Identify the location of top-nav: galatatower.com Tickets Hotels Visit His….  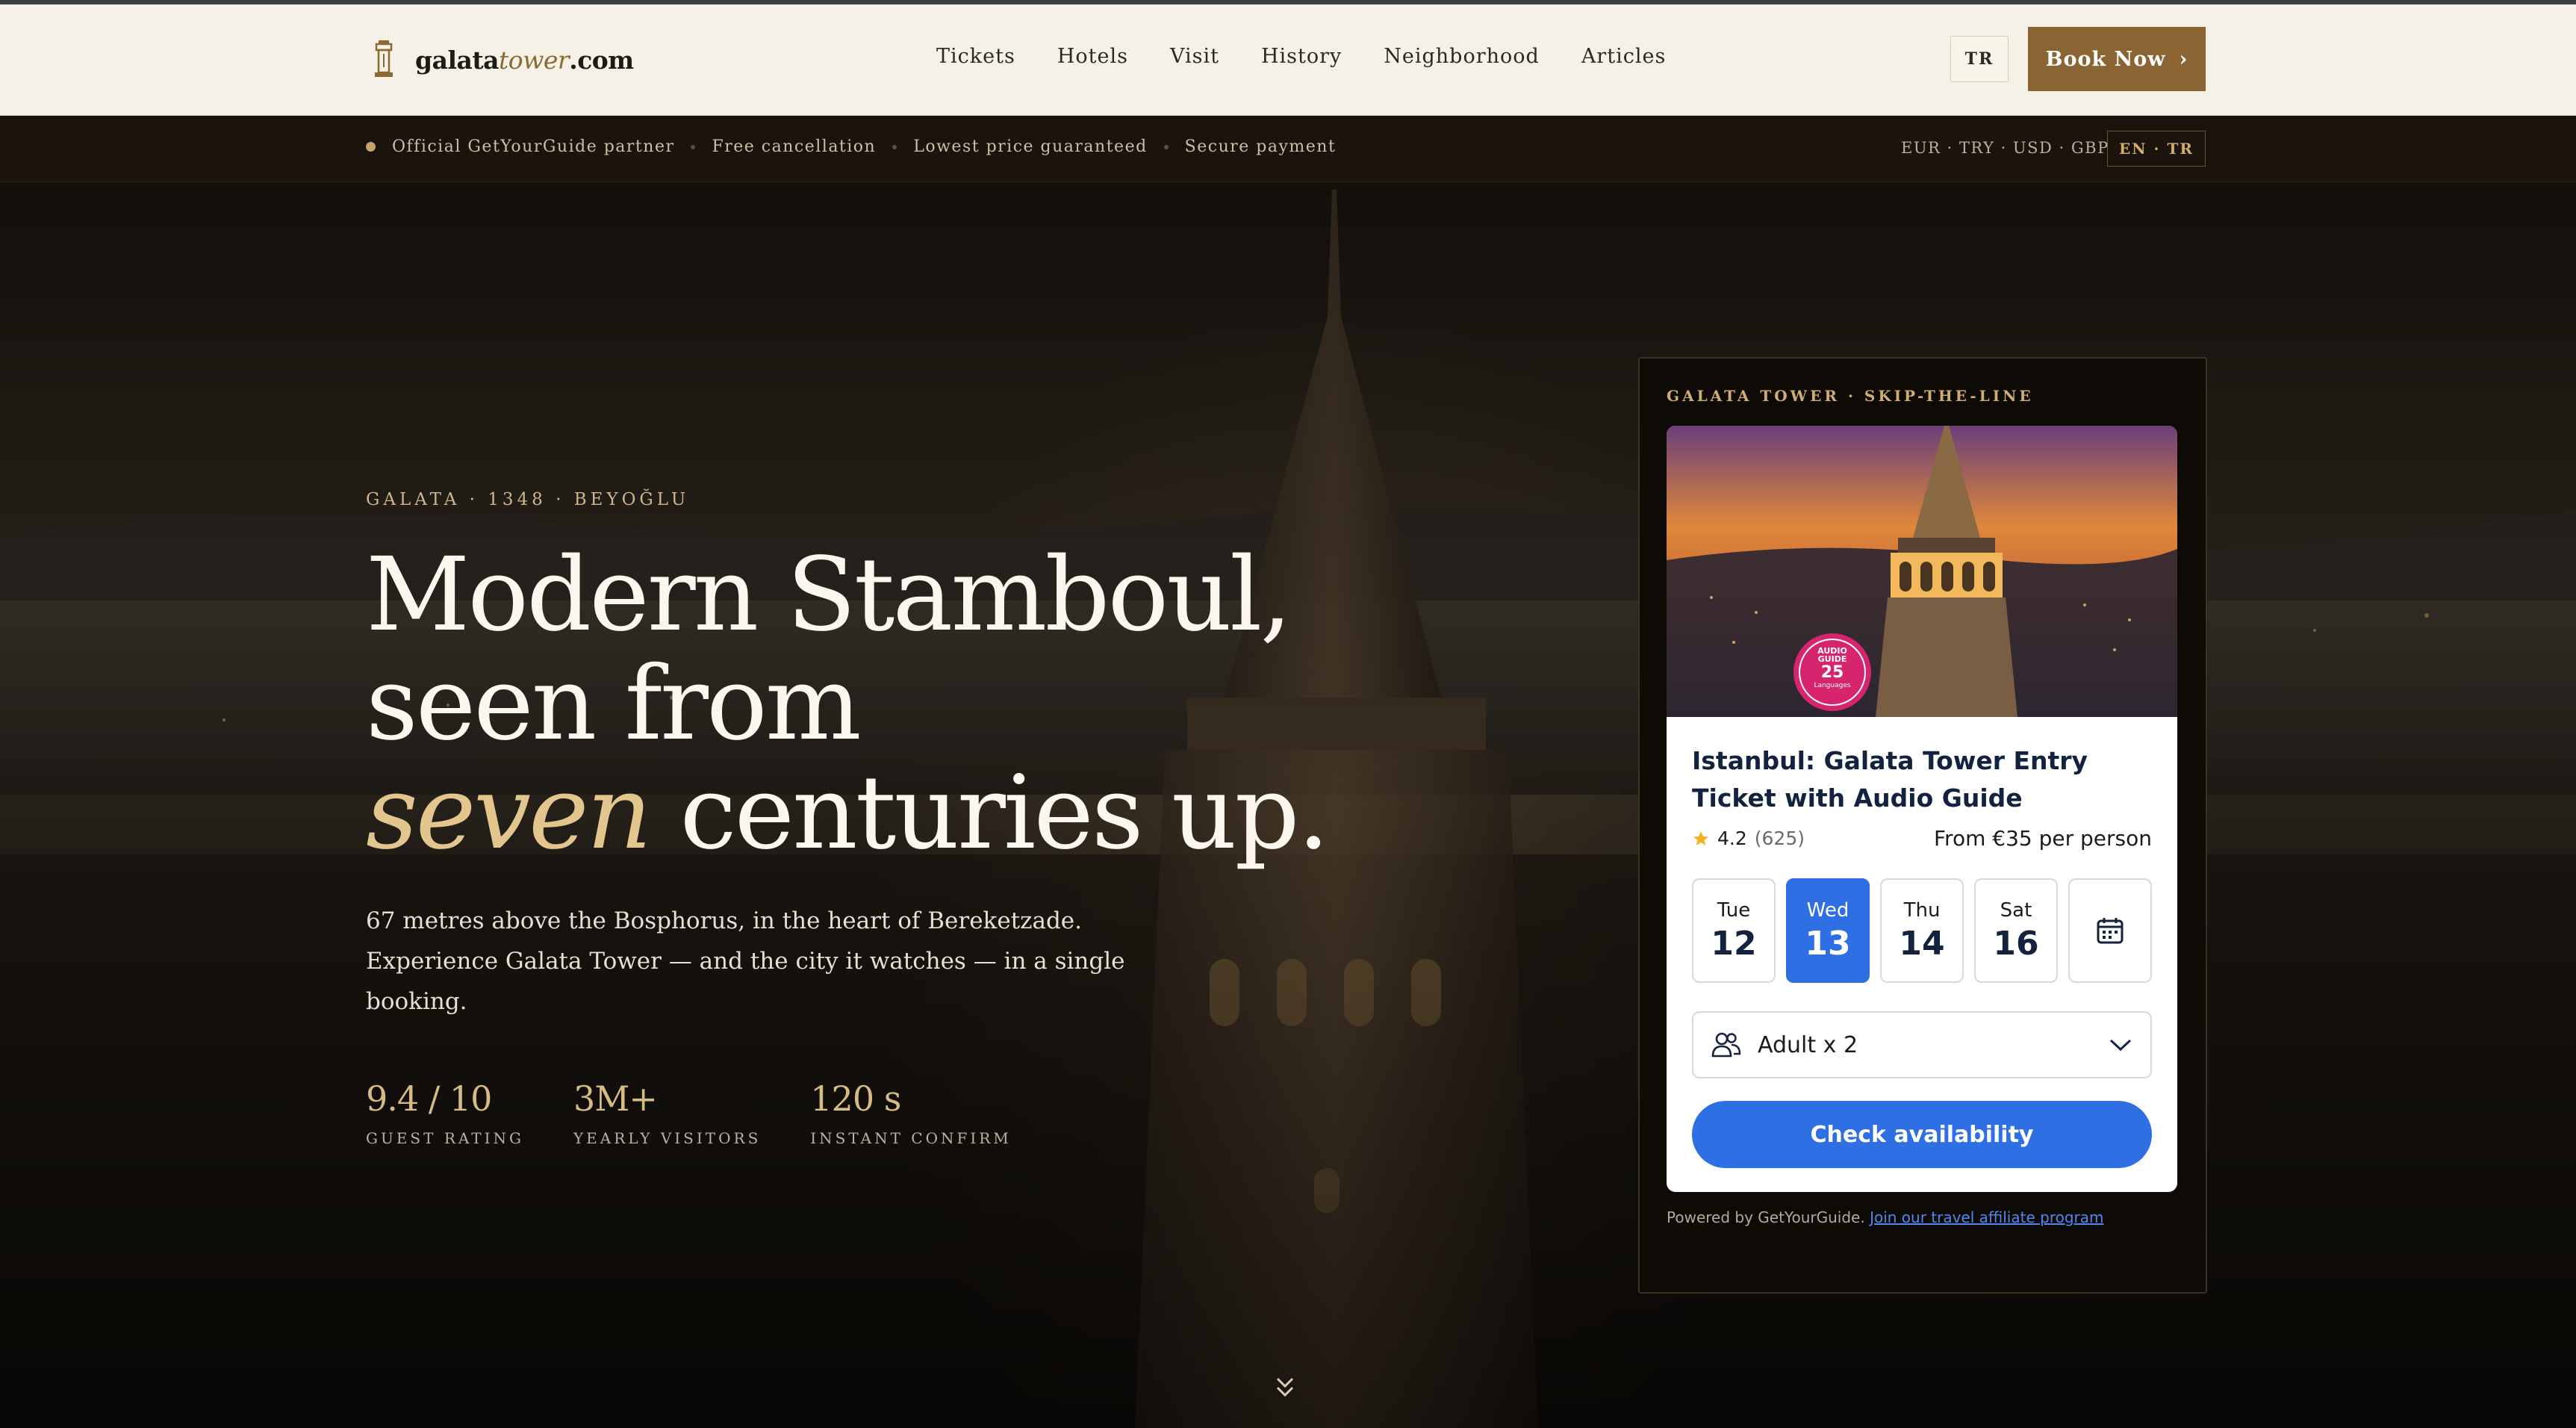
(1288, 60).